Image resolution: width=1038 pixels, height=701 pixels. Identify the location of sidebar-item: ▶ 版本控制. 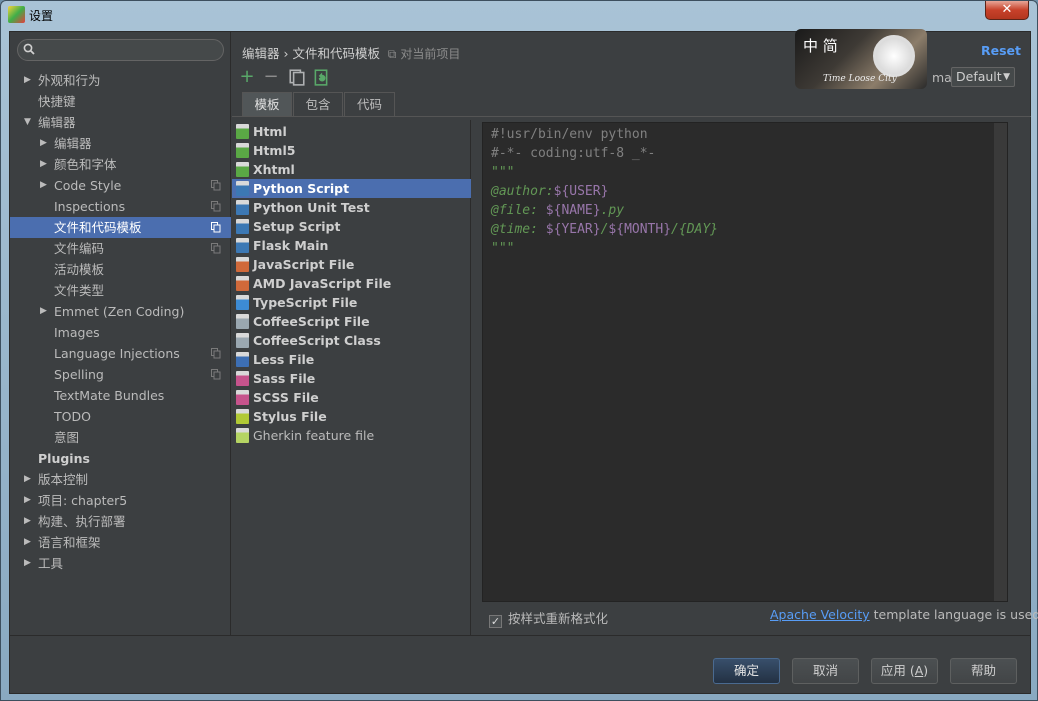
(120, 479).